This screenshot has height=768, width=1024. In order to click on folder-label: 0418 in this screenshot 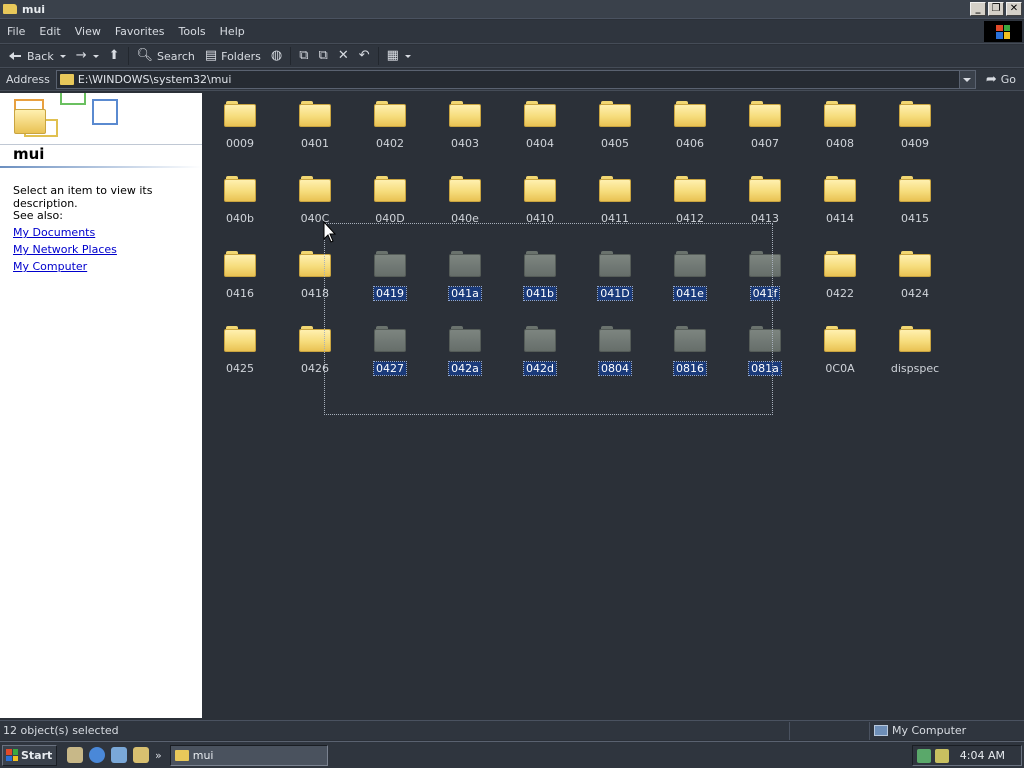, I will do `click(315, 293)`.